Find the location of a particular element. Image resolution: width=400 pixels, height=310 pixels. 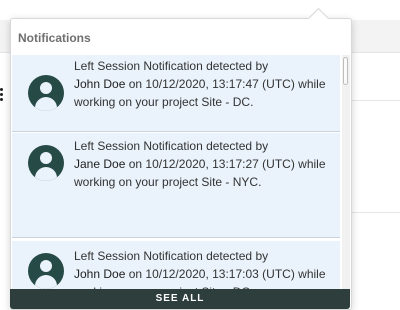

more-vertical-icon is located at coordinates (2, 95).